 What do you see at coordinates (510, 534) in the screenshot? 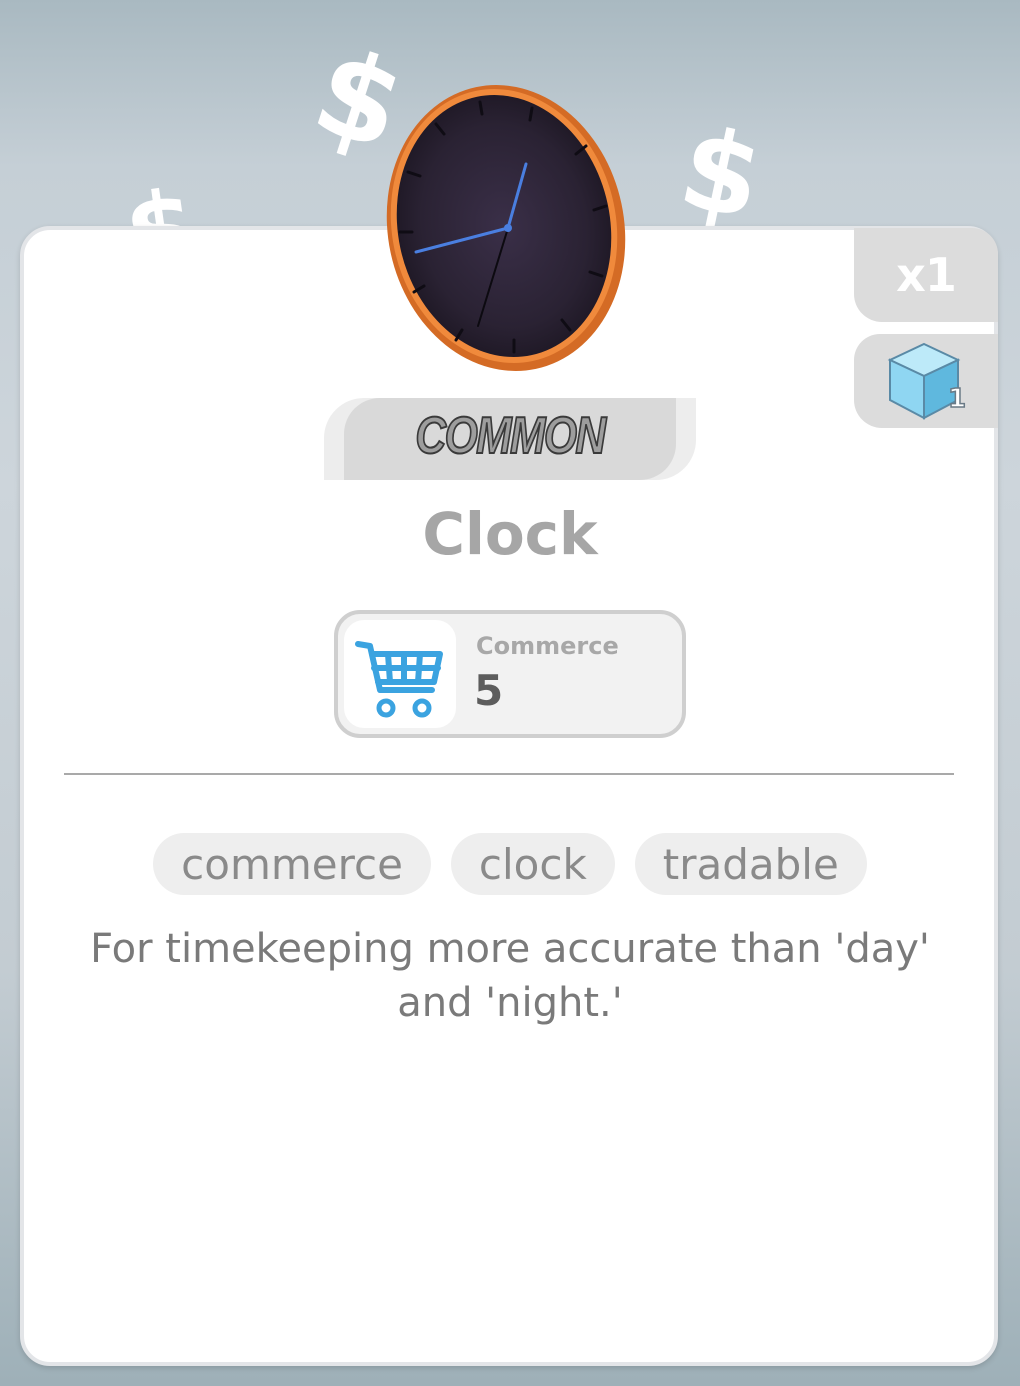
I see `item-name: Clock` at bounding box center [510, 534].